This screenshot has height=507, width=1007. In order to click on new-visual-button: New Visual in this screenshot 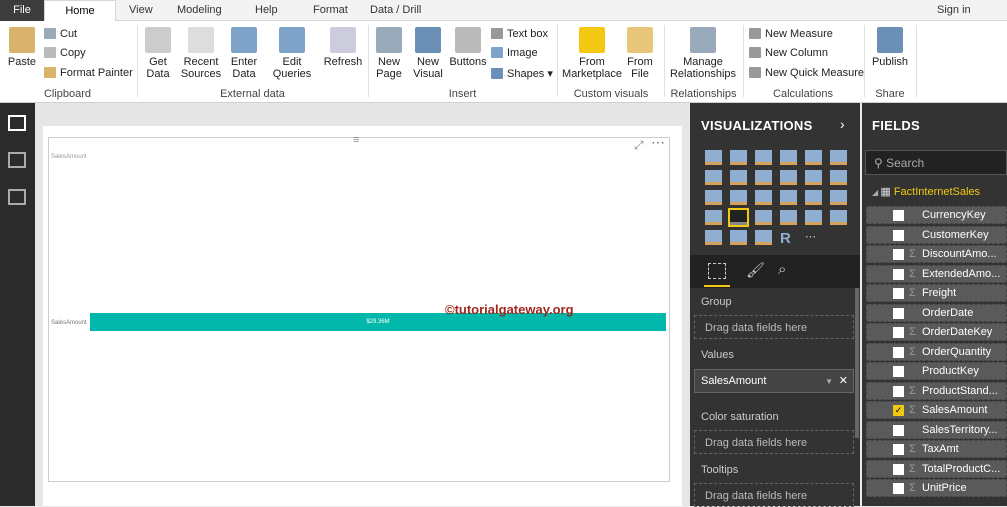, I will do `click(428, 53)`.